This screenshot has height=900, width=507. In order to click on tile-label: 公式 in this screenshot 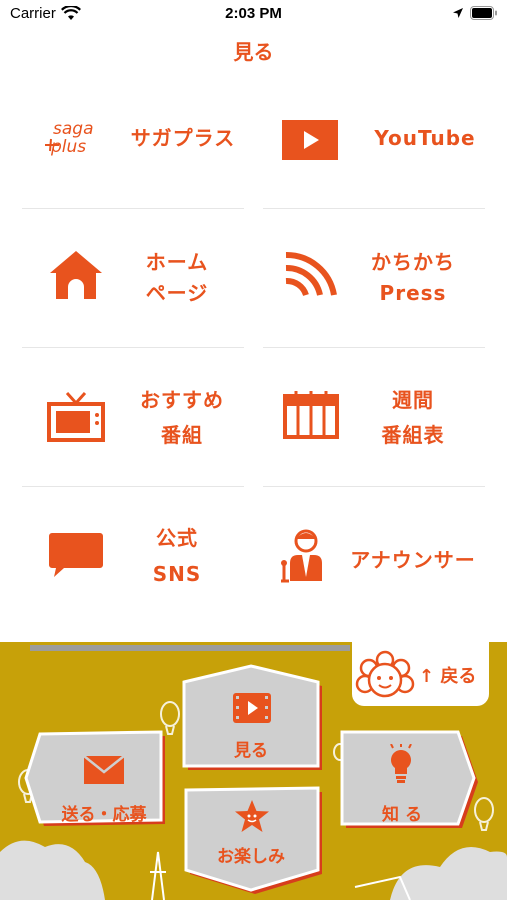, I will do `click(177, 538)`.